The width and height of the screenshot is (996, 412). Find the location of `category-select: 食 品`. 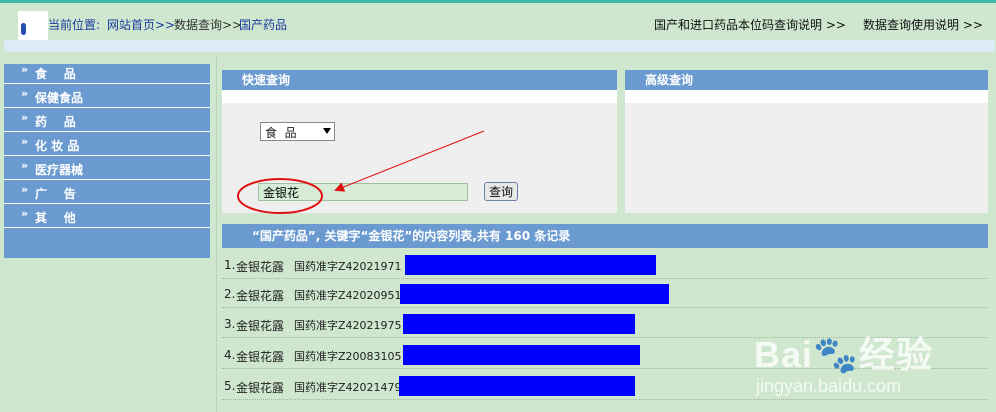

category-select: 食 品 is located at coordinates (297, 131).